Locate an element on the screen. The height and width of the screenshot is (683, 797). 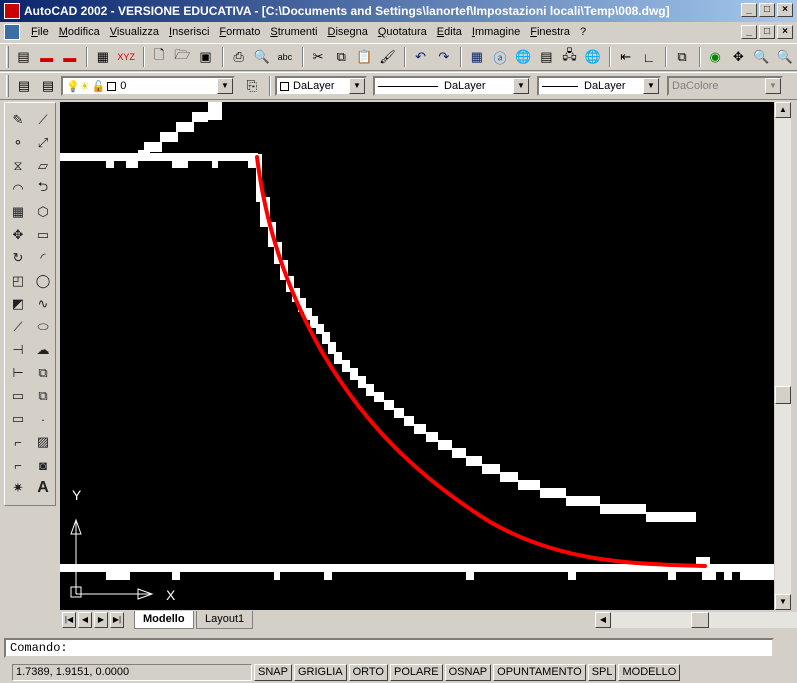
polyline-icon: ▱ is located at coordinates (43, 166).